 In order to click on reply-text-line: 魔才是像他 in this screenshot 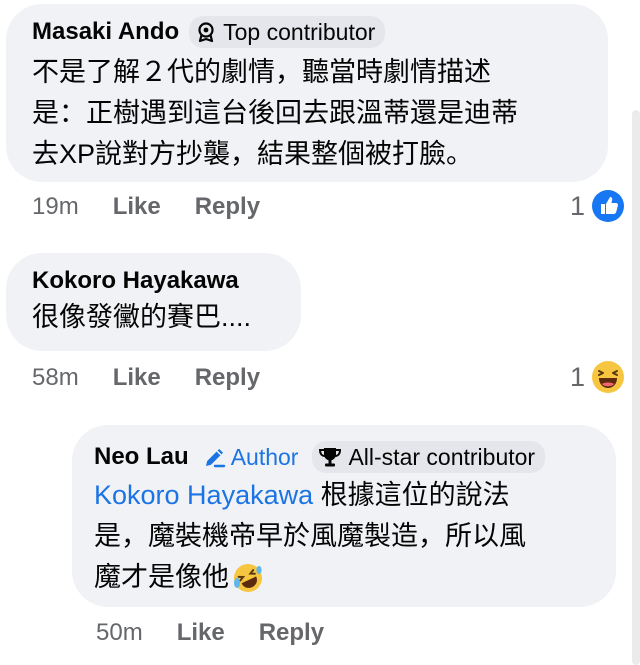, I will do `click(355, 577)`.